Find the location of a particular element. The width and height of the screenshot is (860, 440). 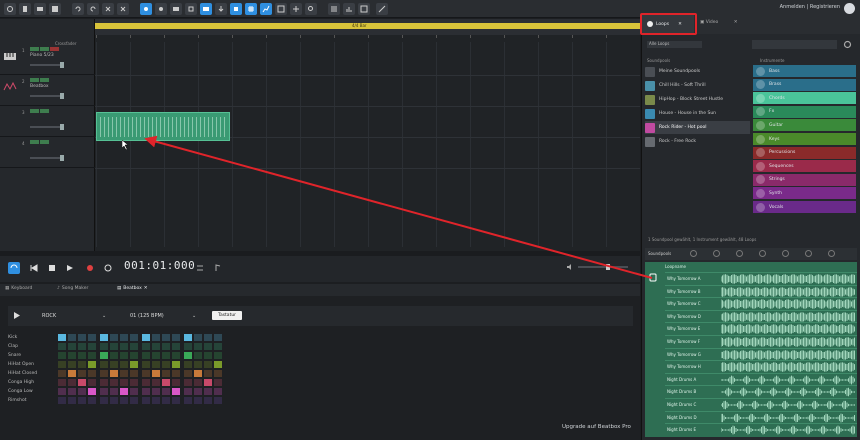

tempo-icon is located at coordinates (200, 268).